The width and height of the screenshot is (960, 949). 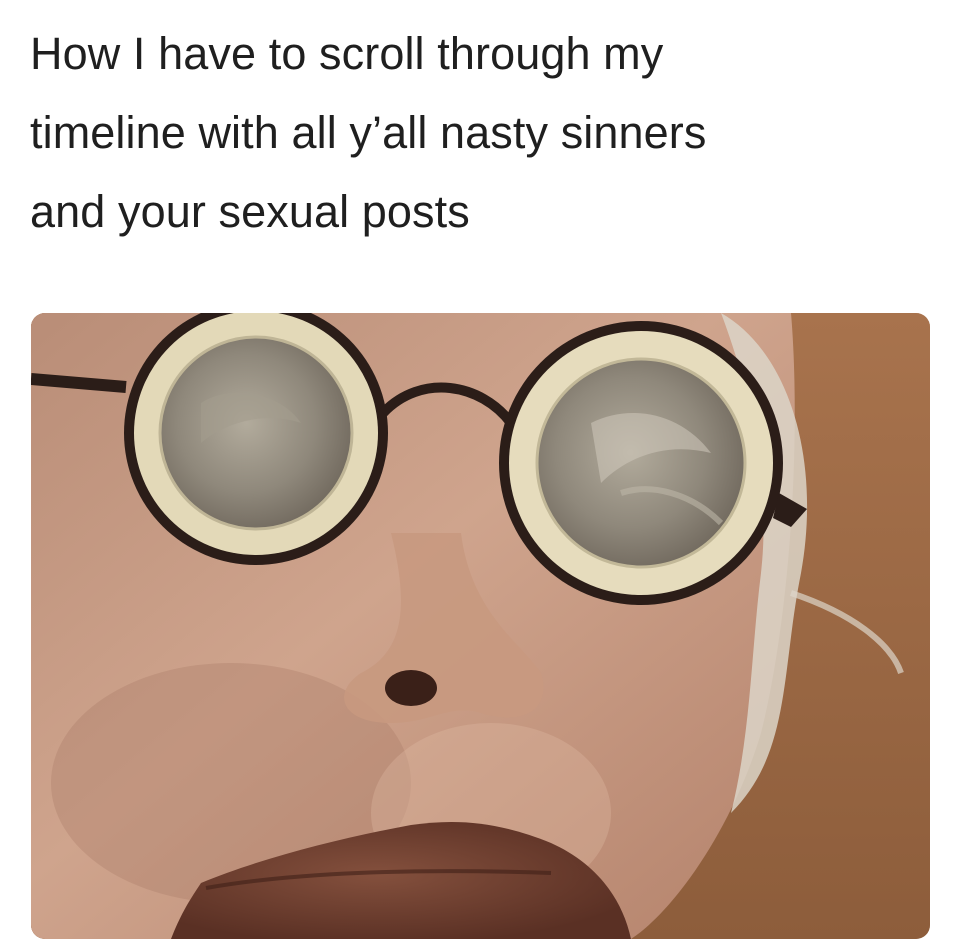 I want to click on caption-line-2: timeline with all y’all nasty sinners, so click(x=368, y=132).